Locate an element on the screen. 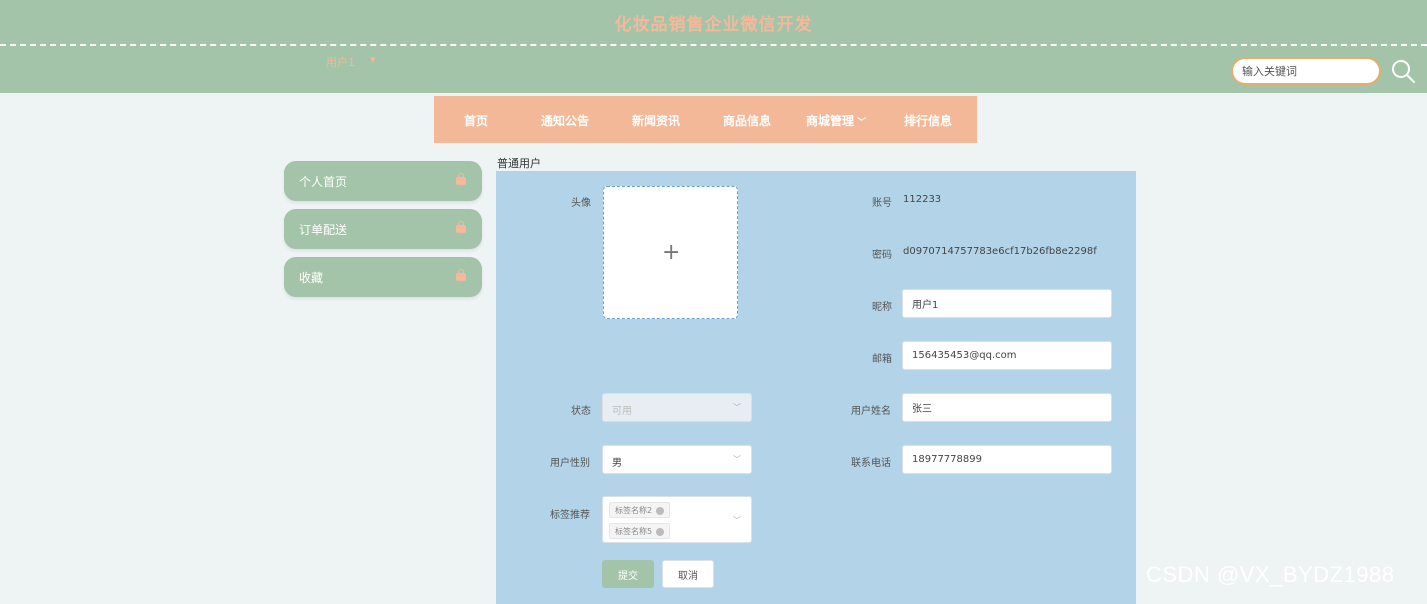  plus-icon: + is located at coordinates (671, 252).